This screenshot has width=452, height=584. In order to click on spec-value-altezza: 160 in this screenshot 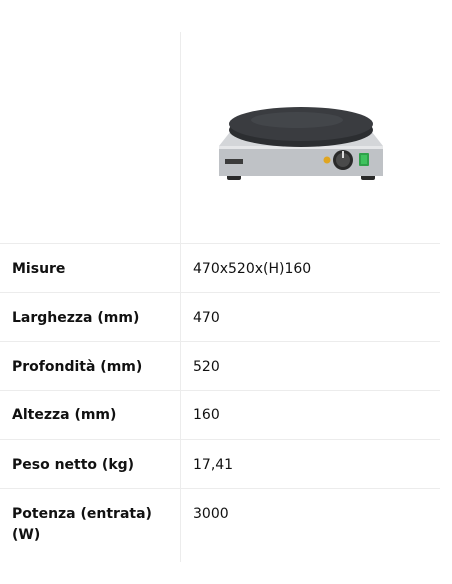, I will do `click(206, 415)`.